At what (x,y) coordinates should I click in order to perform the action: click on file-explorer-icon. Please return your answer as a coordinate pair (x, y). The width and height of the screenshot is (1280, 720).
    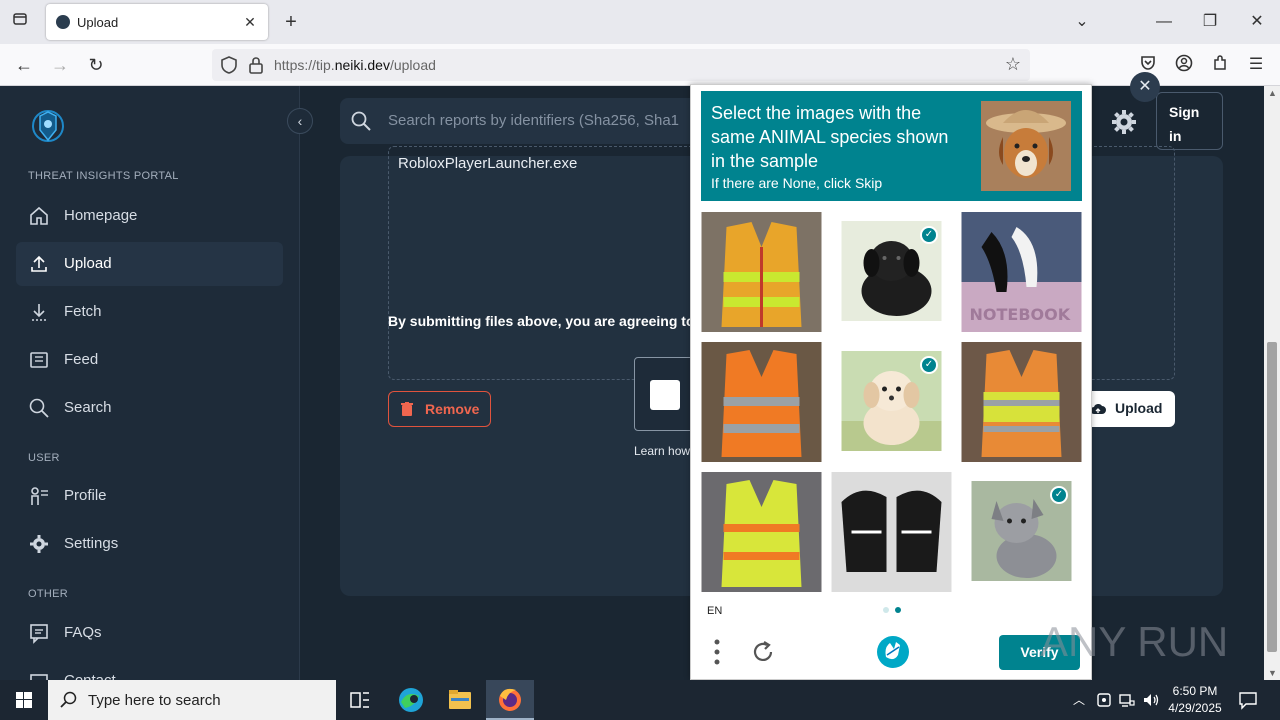
    Looking at the image, I should click on (460, 700).